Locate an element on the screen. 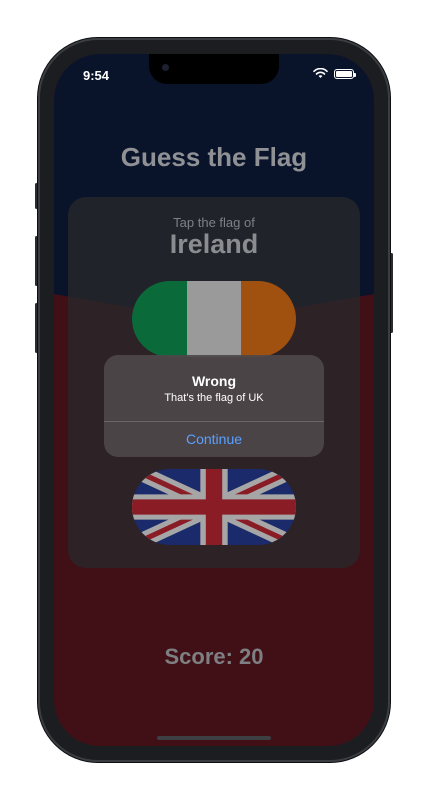 The height and width of the screenshot is (800, 428). battery-icon is located at coordinates (345, 73).